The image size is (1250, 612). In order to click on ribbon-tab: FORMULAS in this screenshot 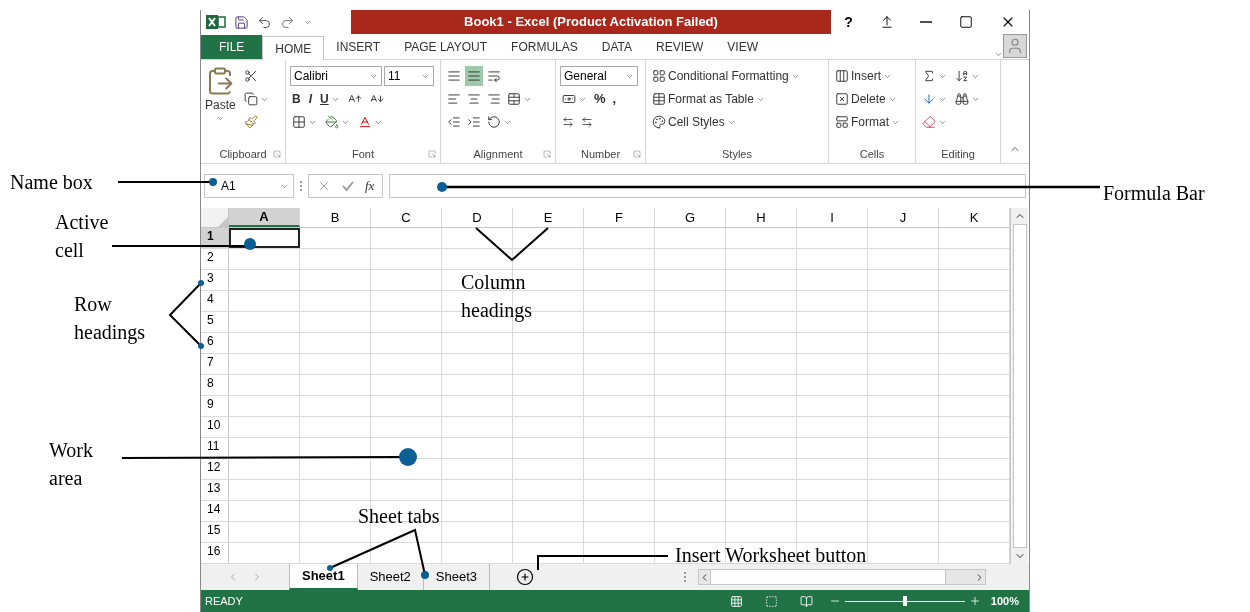, I will do `click(544, 47)`.